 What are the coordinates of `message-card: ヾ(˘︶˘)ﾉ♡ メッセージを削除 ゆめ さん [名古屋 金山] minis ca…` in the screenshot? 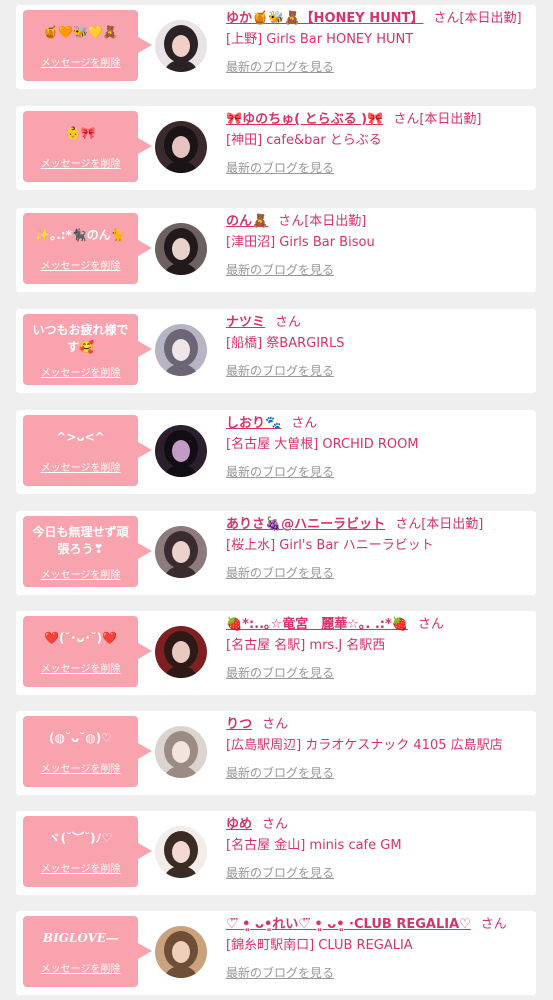 It's located at (276, 853).